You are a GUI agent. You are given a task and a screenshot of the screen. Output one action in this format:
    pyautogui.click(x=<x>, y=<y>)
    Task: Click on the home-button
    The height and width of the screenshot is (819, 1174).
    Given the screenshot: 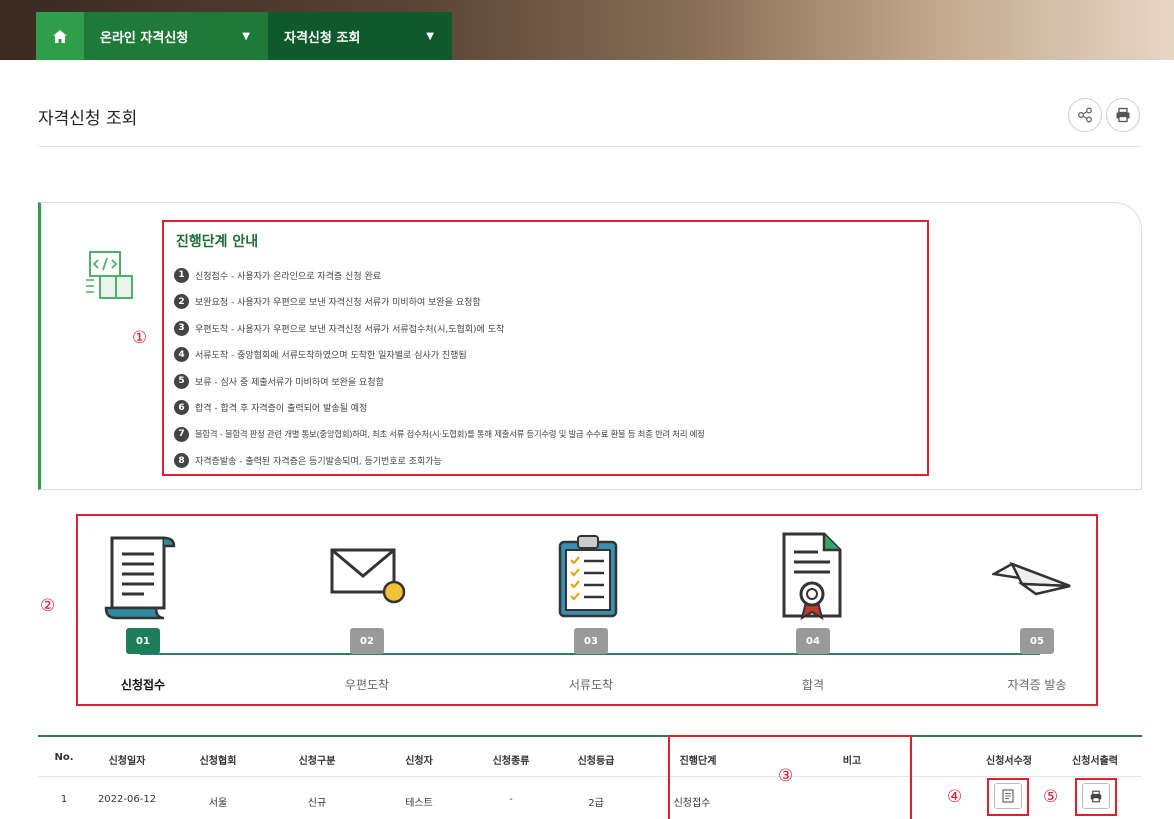 What is the action you would take?
    pyautogui.click(x=60, y=36)
    